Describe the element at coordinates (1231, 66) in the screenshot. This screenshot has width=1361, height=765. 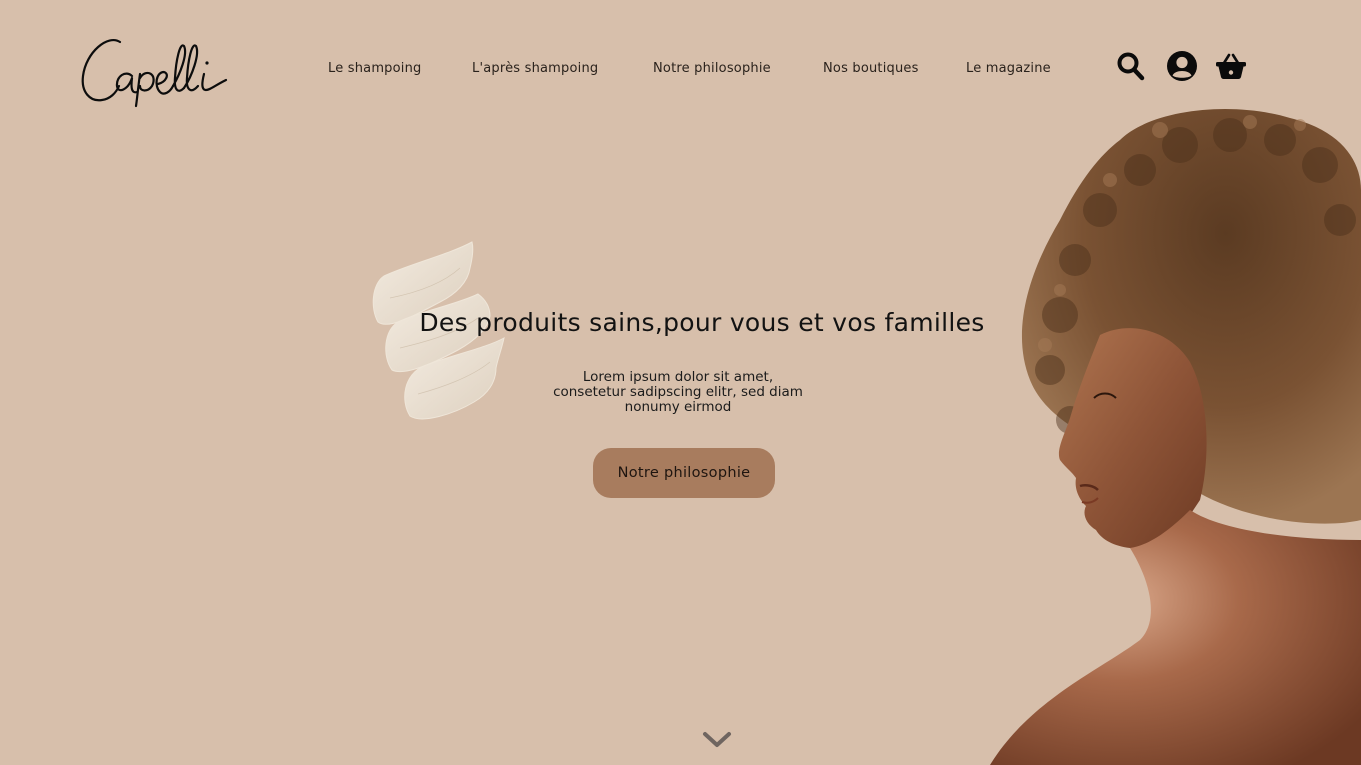
I see `shopping-basket-icon` at that location.